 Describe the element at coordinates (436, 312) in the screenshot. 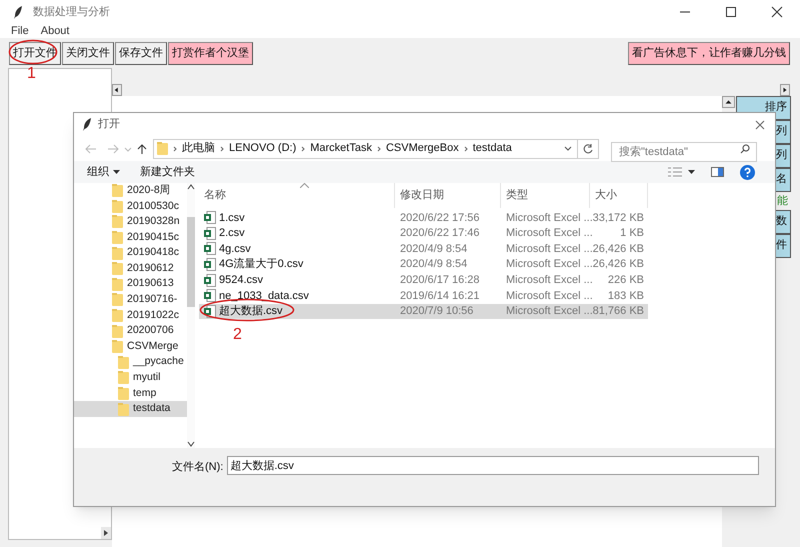

I see `file-date: 2020/7/9 10:56` at that location.